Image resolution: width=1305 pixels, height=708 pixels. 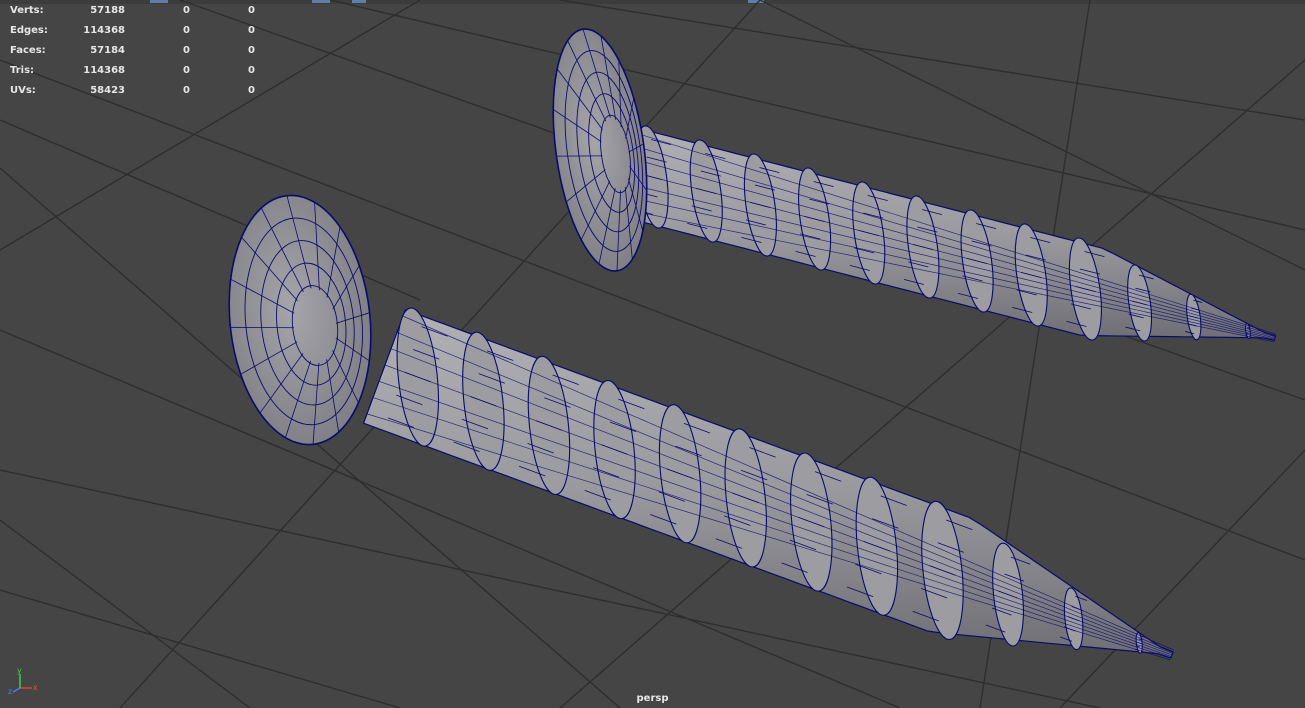 What do you see at coordinates (19, 670) in the screenshot?
I see `axis-y-label: y` at bounding box center [19, 670].